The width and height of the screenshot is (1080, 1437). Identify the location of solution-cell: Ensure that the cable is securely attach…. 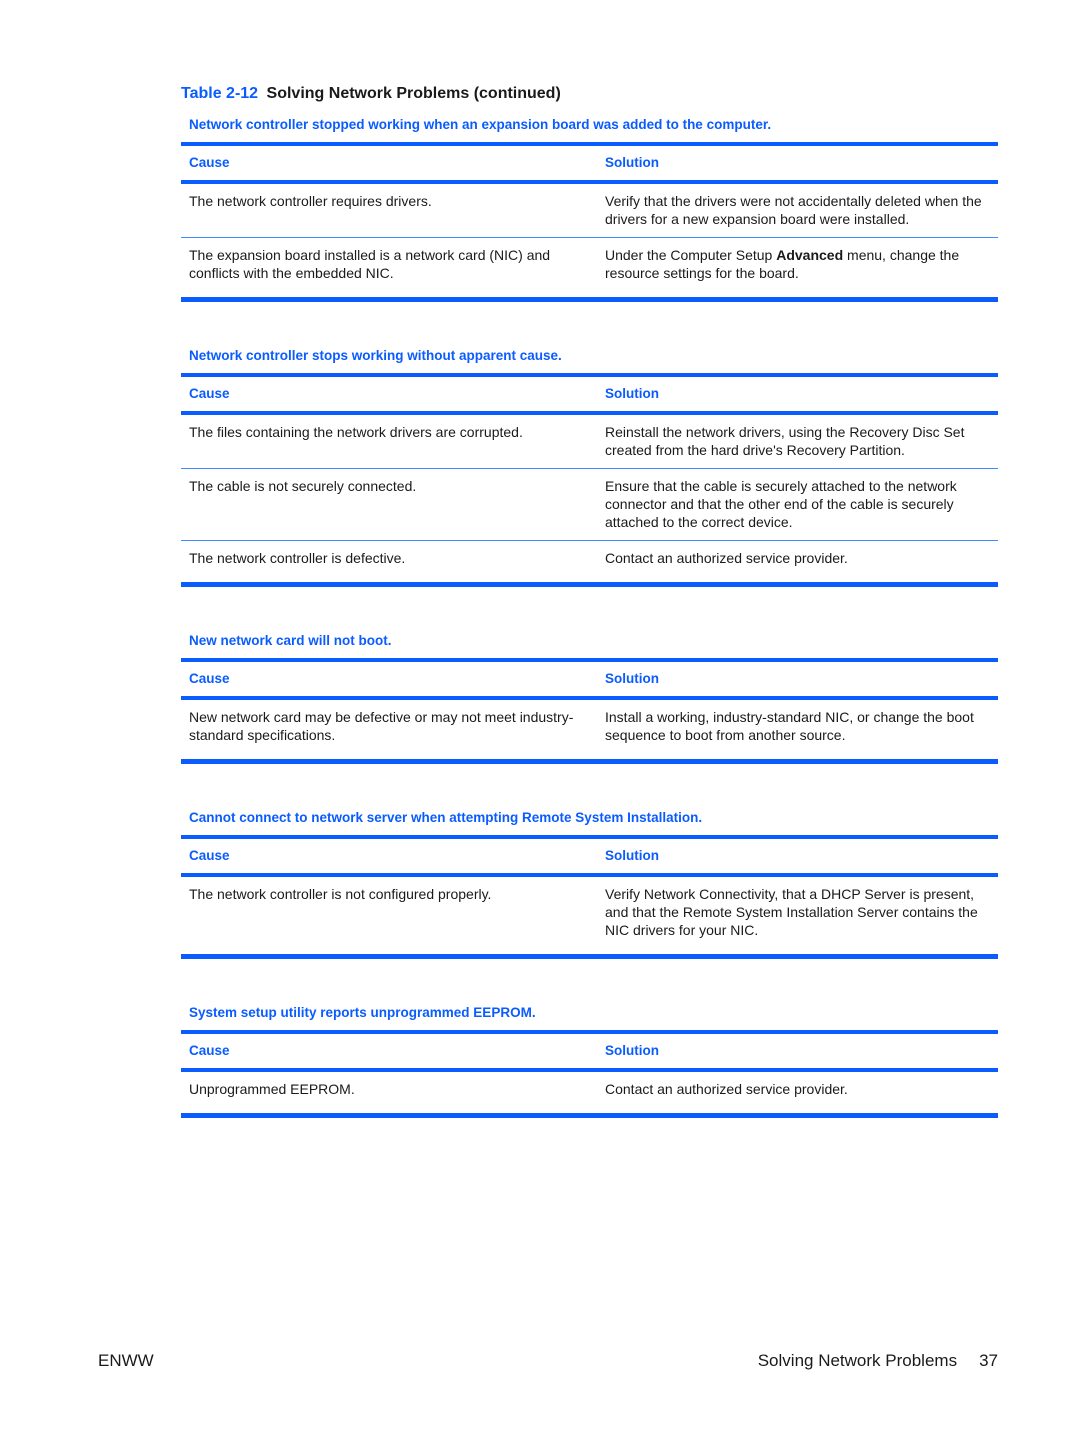
(797, 504).